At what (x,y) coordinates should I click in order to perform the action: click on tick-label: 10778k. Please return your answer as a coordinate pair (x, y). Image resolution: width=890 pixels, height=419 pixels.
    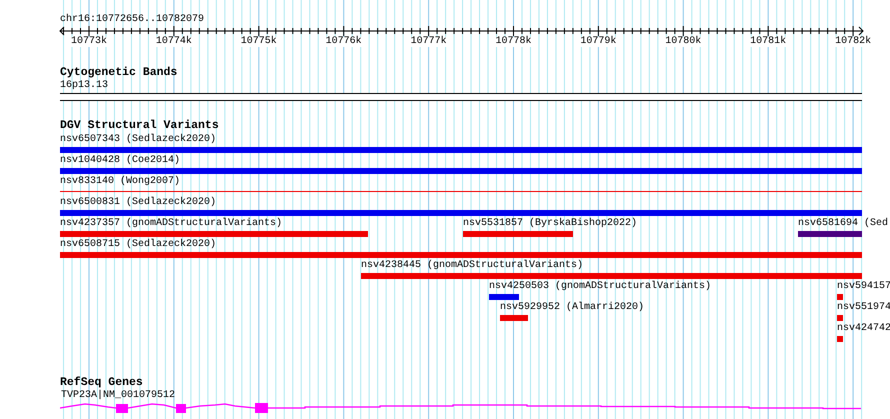
    Looking at the image, I should click on (514, 42).